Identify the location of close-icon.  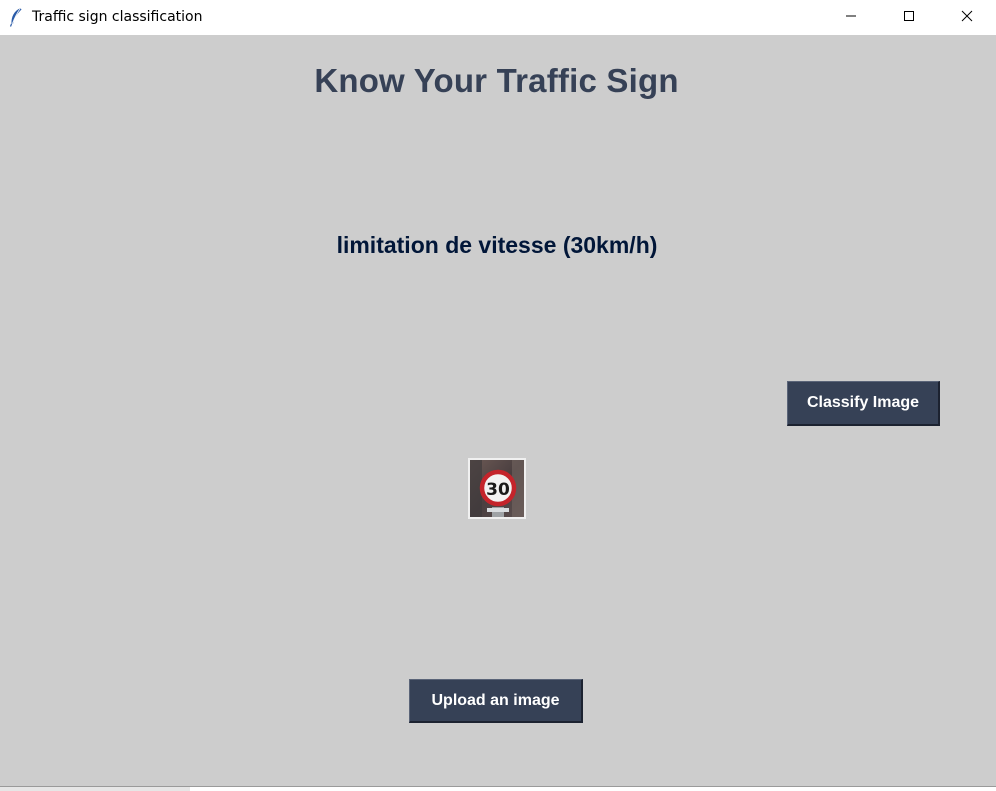
(967, 18).